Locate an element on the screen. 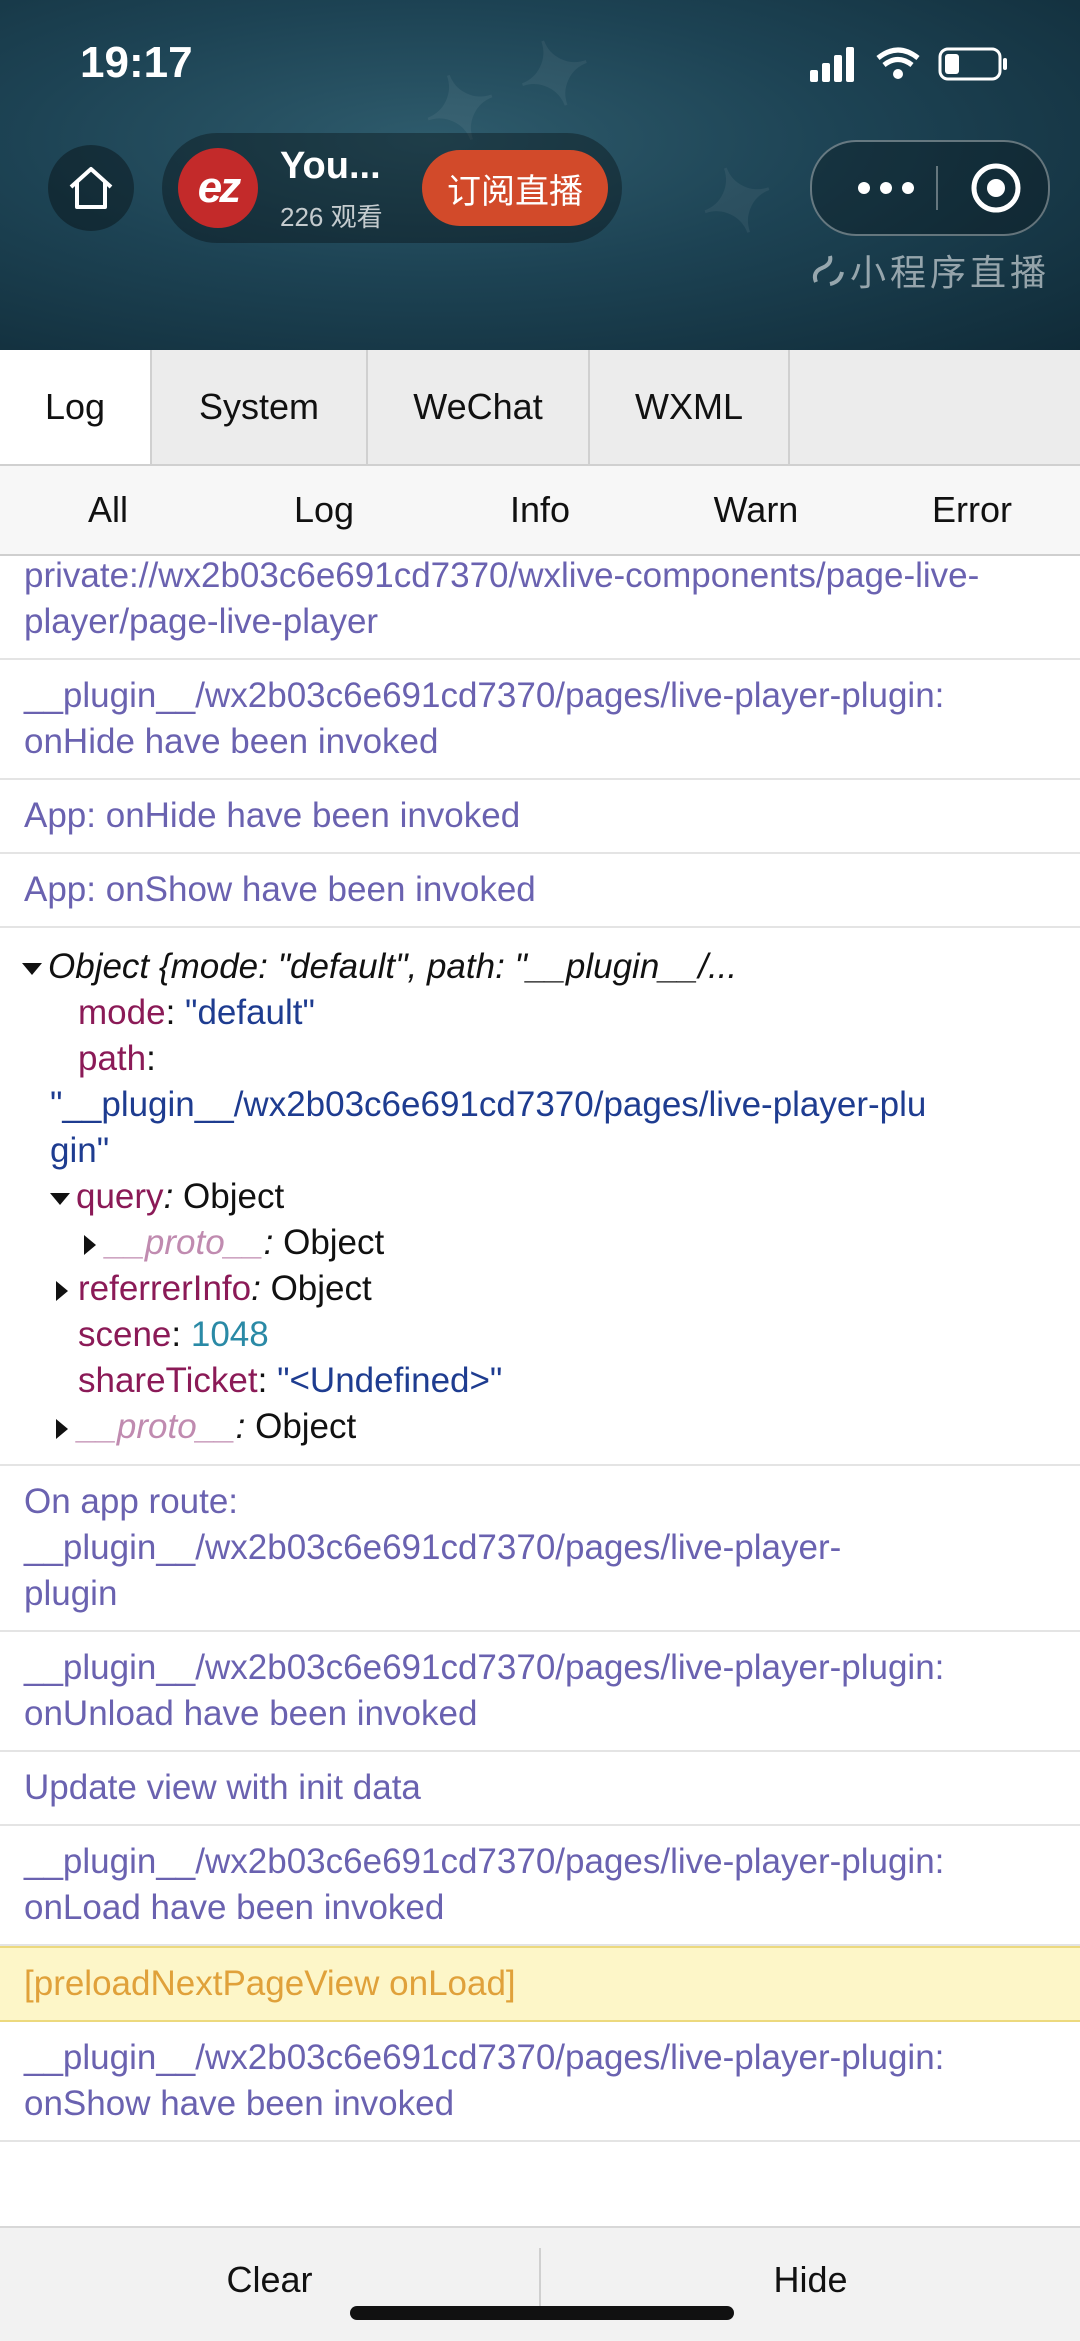 This screenshot has height=2341, width=1080. viewer-count: 226 观看 is located at coordinates (331, 217).